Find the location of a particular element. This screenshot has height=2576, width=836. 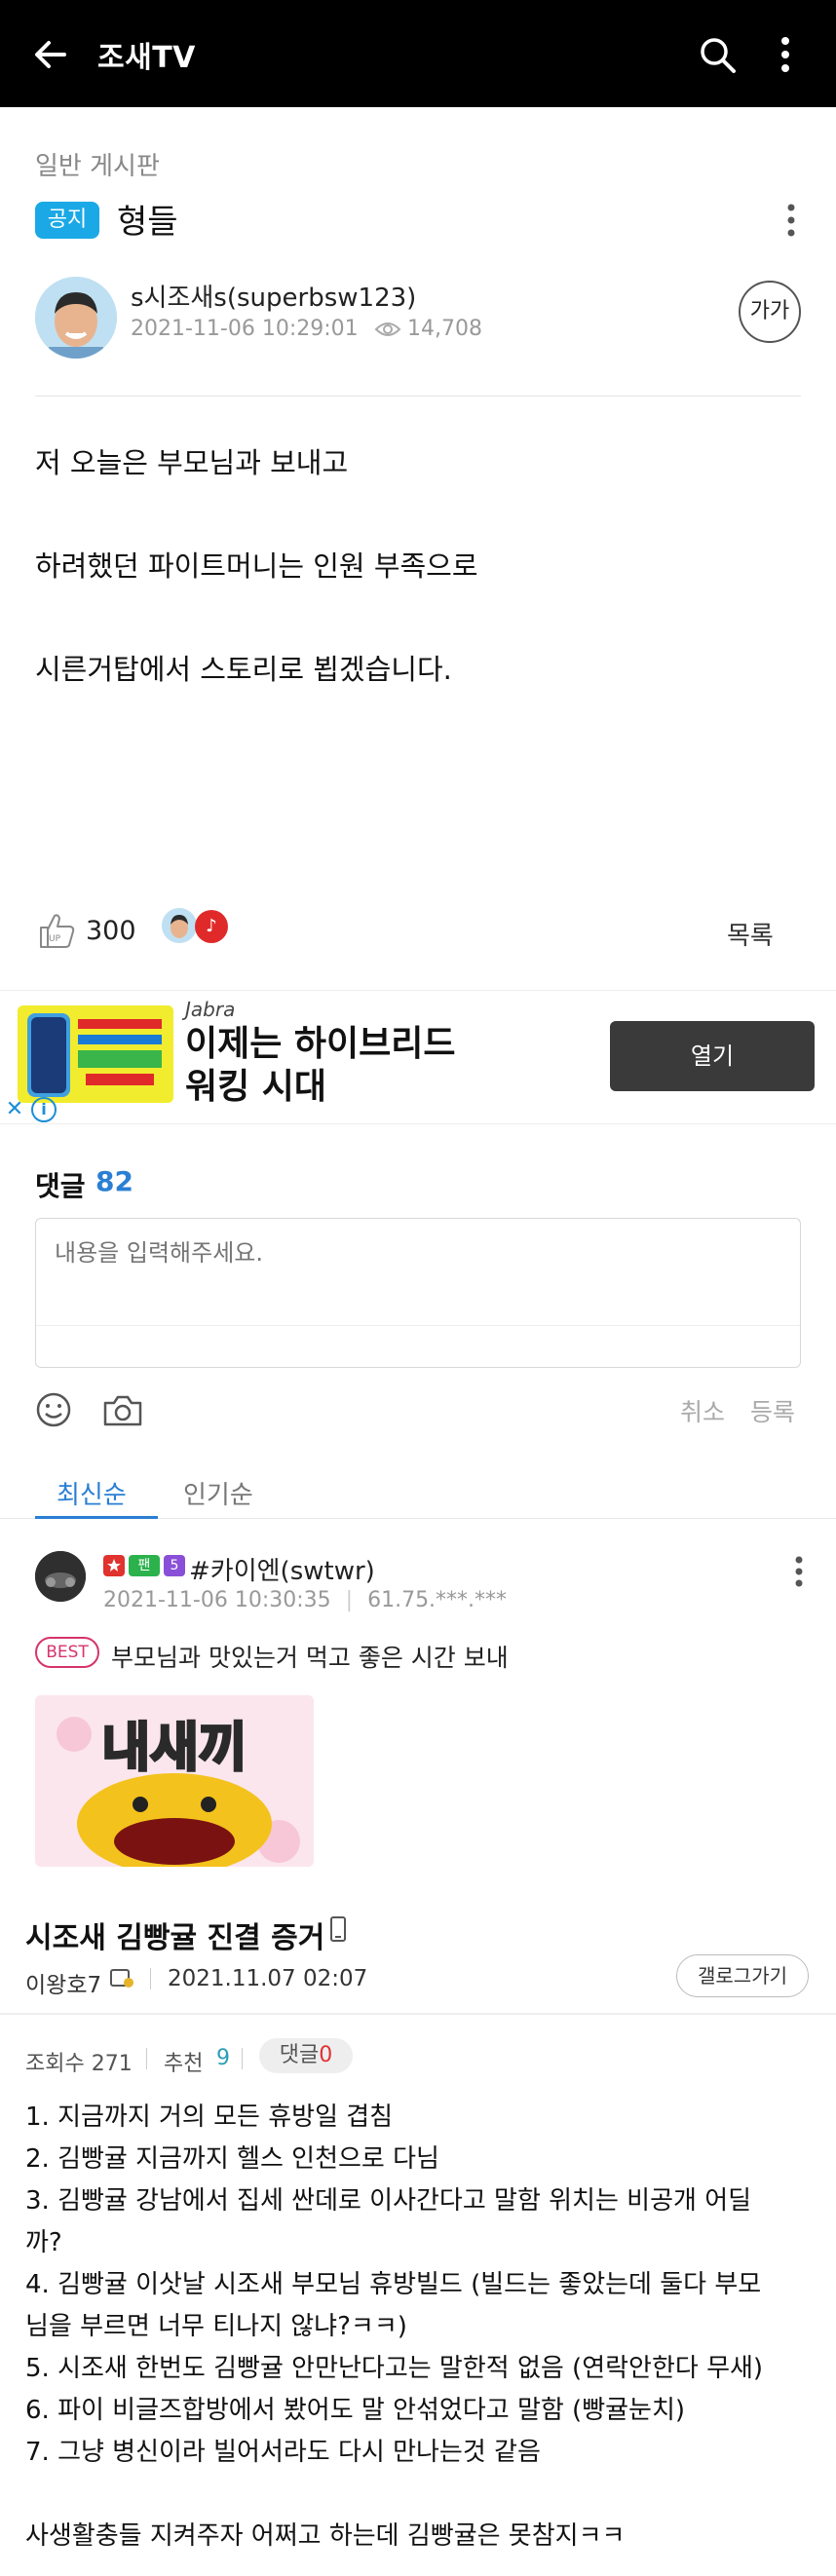

level-badge: 5 is located at coordinates (175, 1565).